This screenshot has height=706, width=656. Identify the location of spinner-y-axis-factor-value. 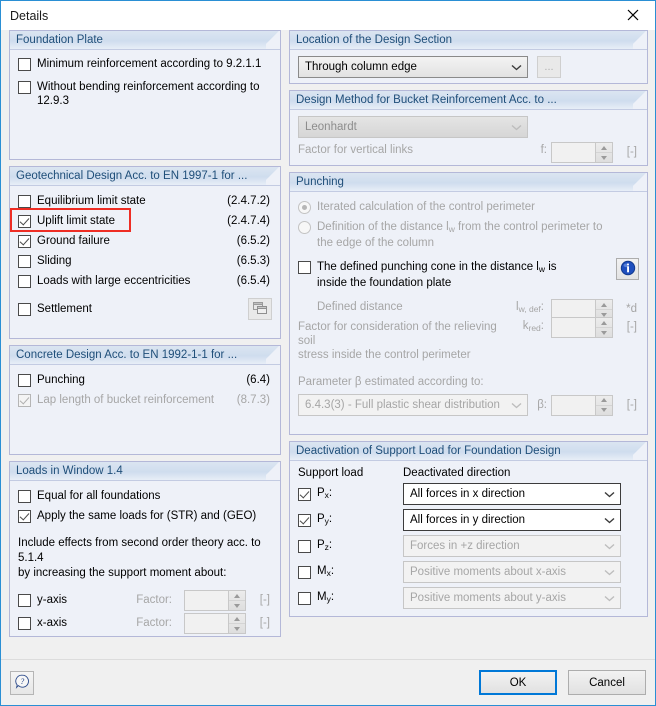
(206, 600).